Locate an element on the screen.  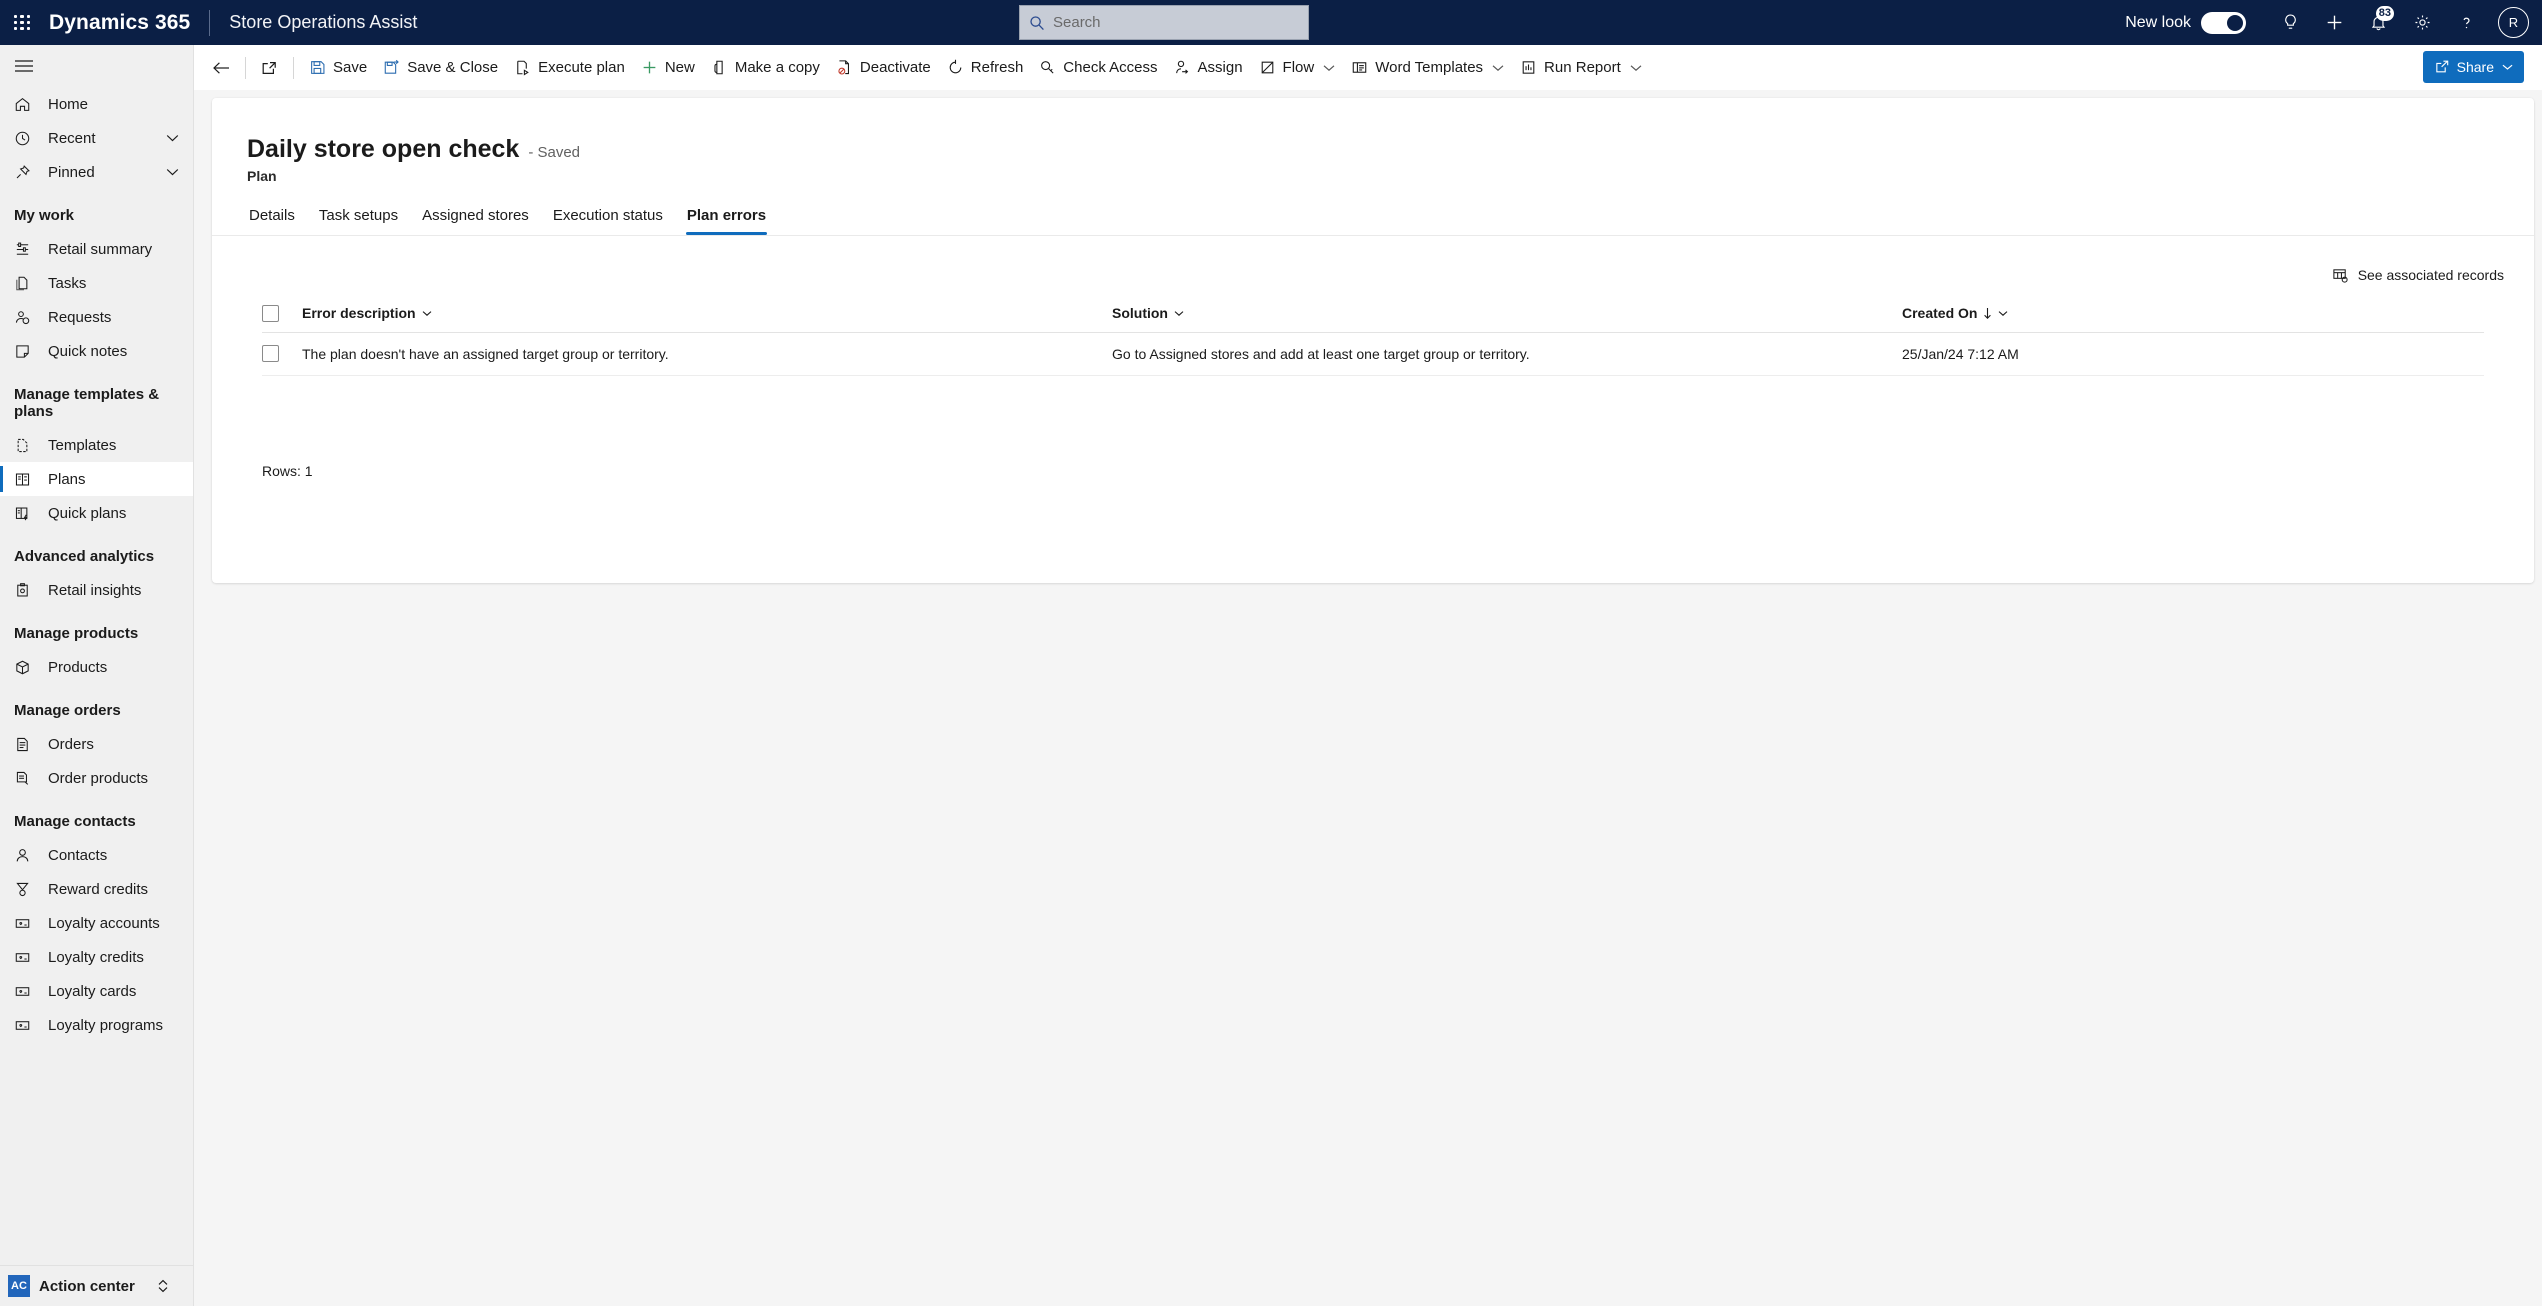
save-button: Save is located at coordinates (338, 67).